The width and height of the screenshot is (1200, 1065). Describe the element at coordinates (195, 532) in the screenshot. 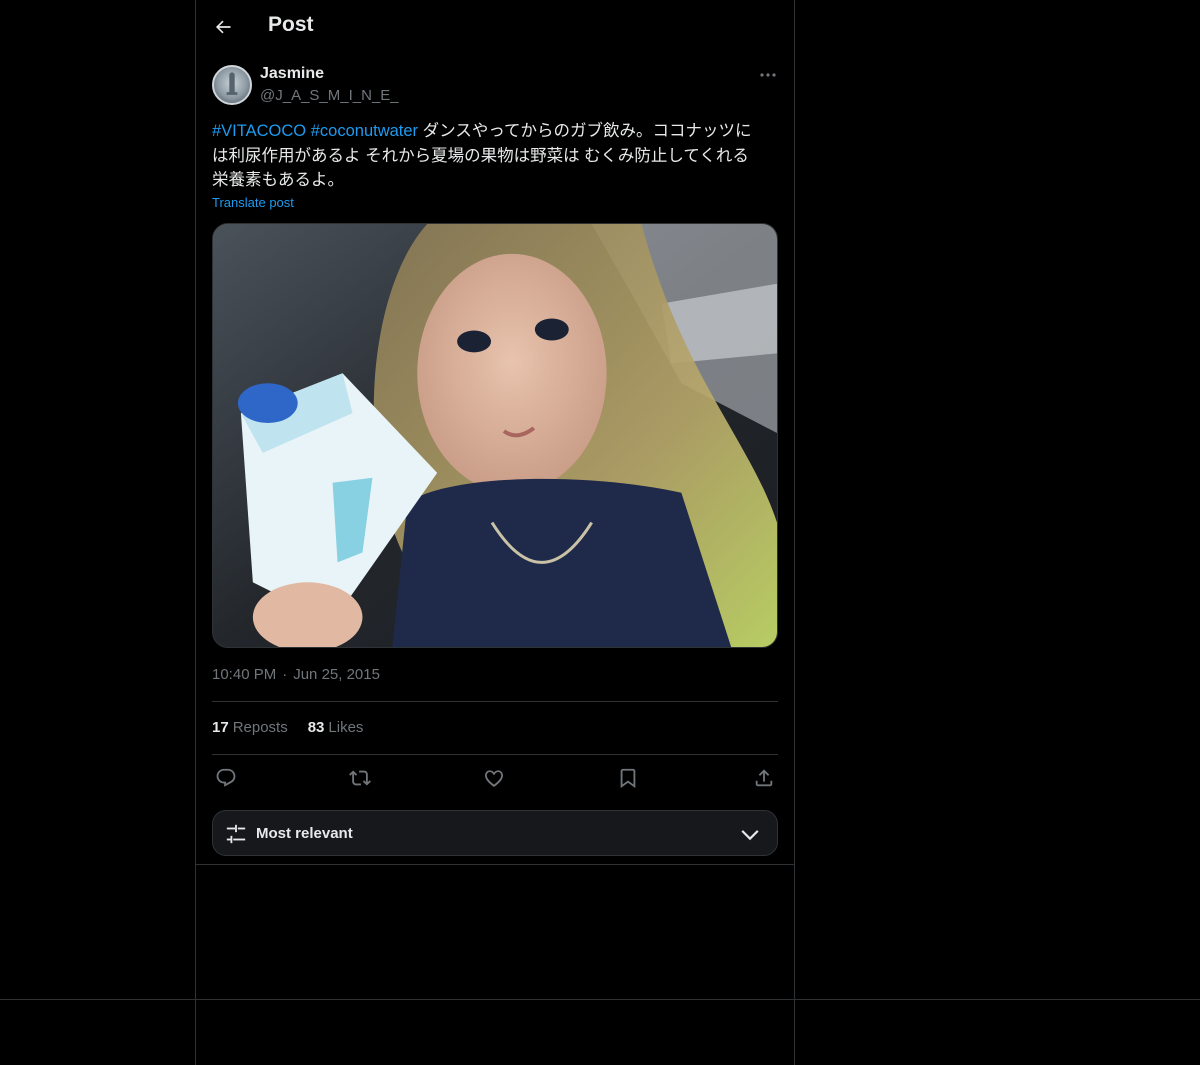

I see `column-border-left` at that location.